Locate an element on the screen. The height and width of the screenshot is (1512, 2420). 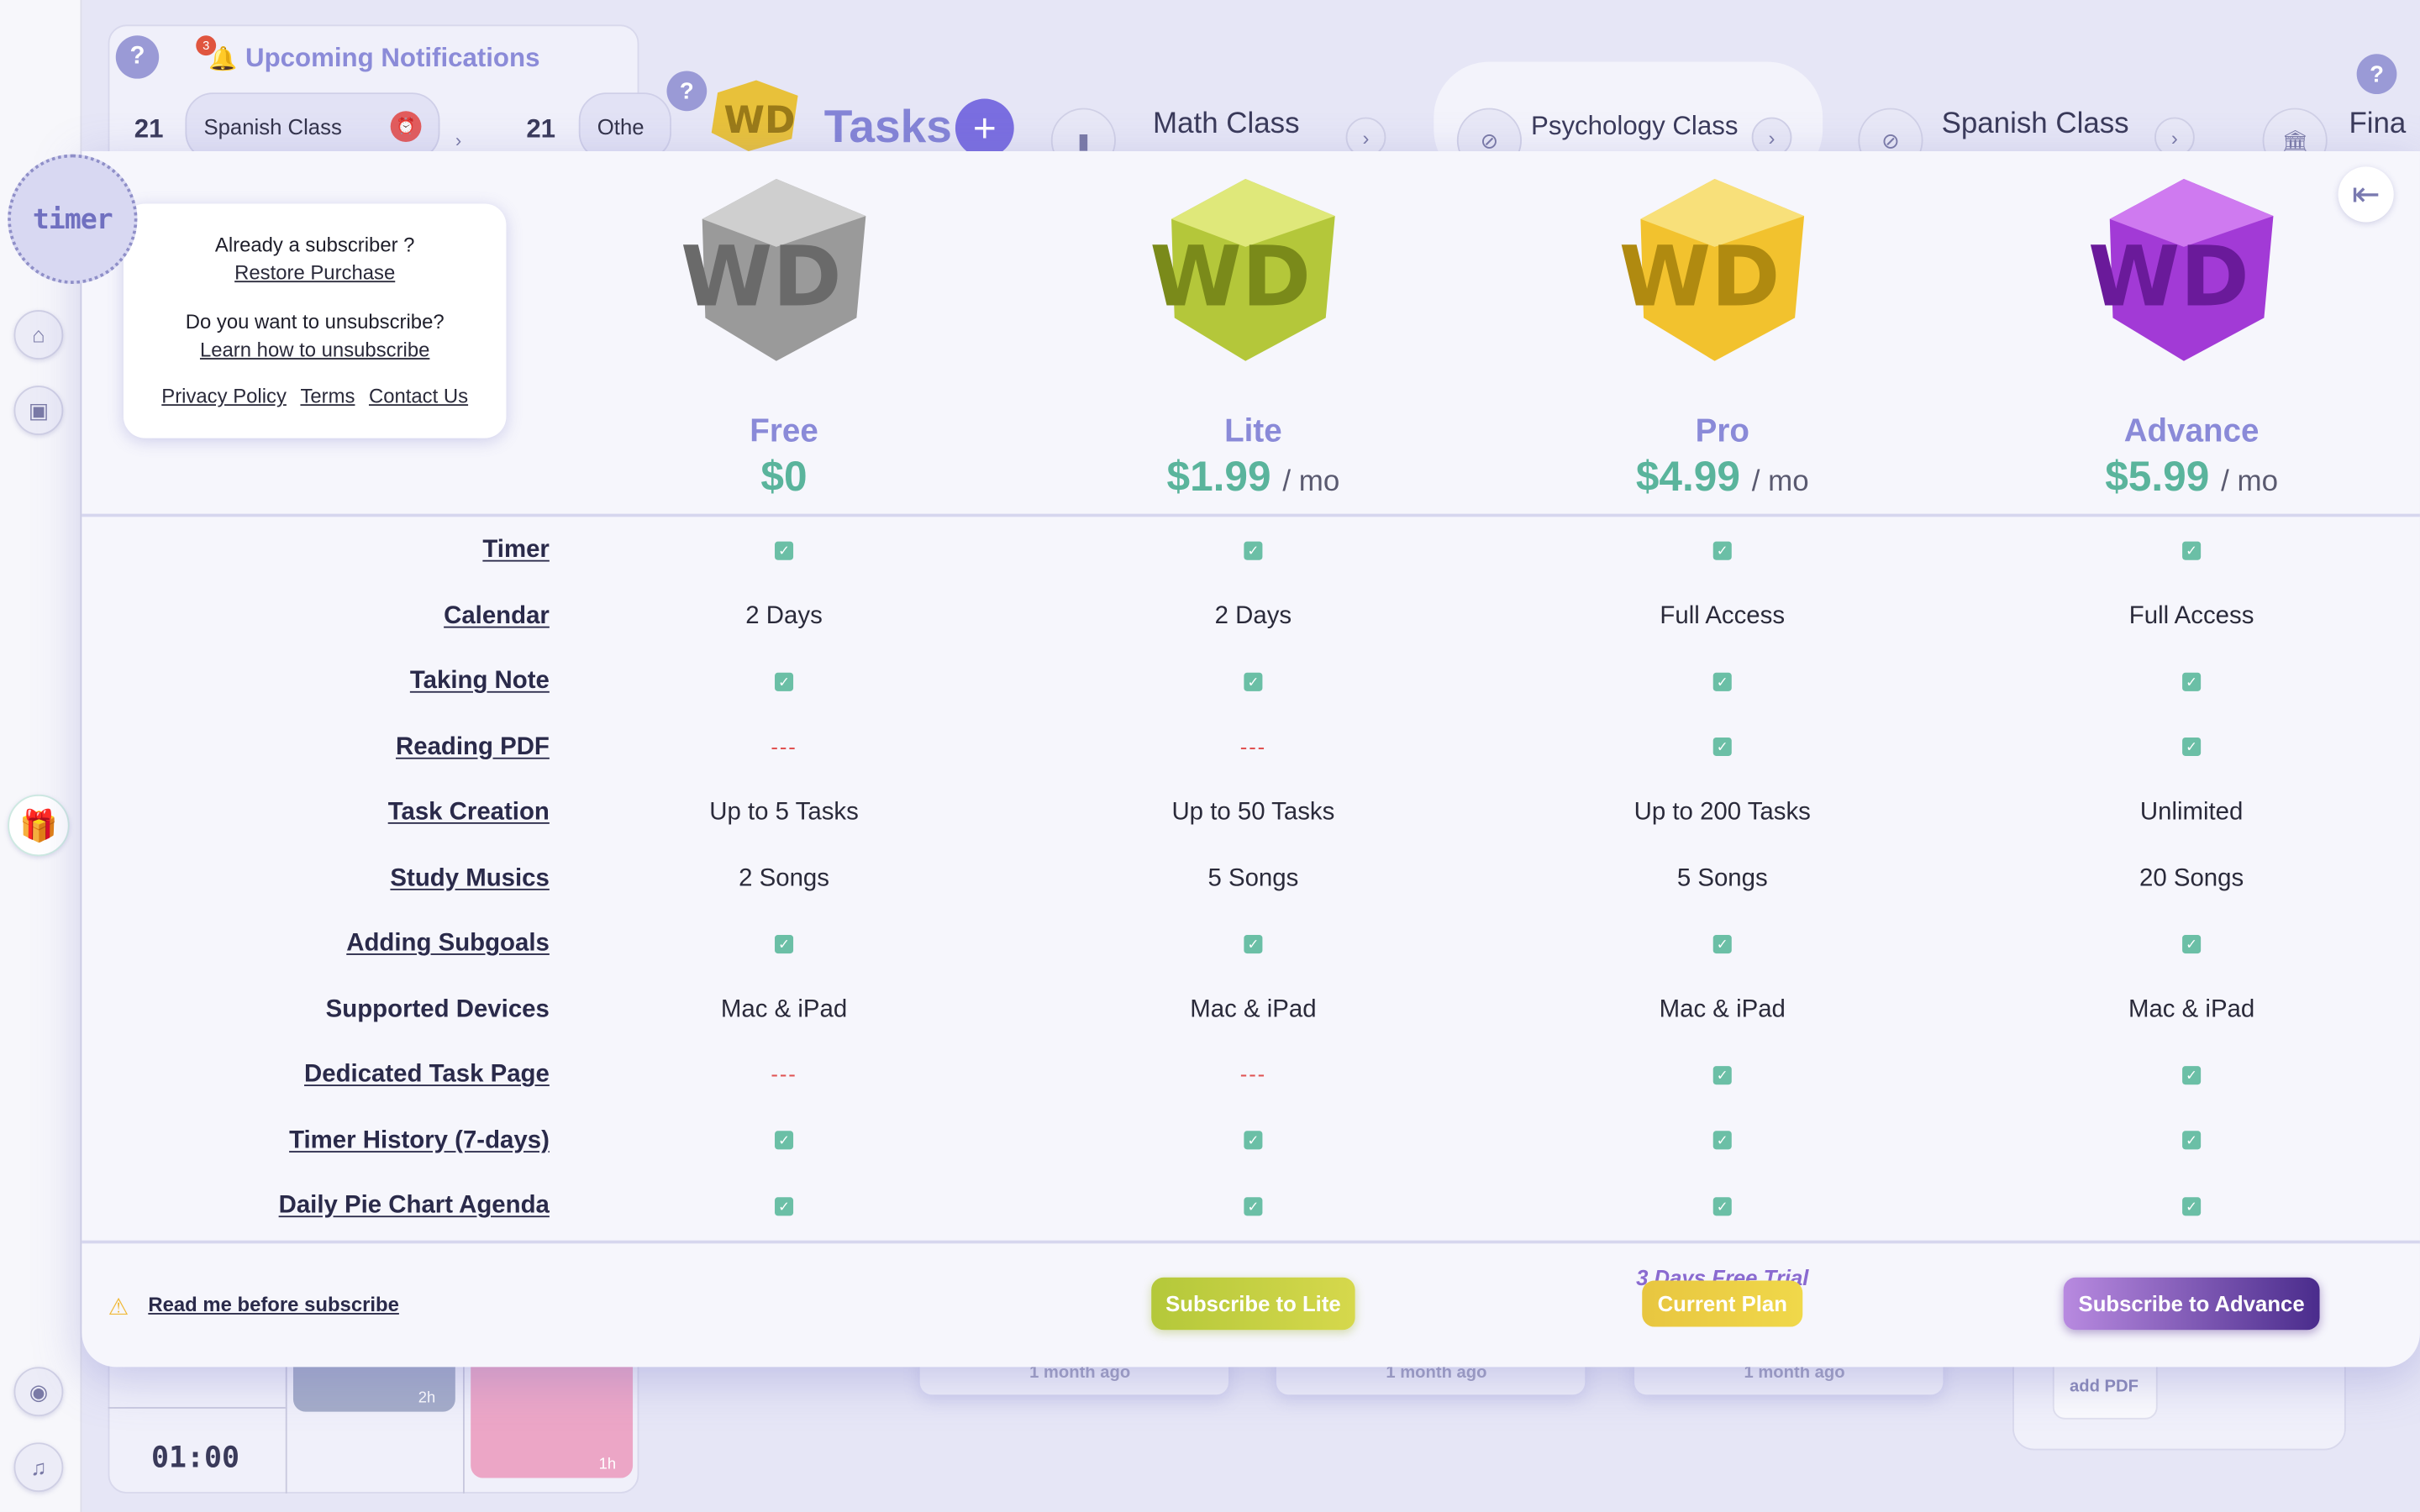
add-task-button: + is located at coordinates (985, 128).